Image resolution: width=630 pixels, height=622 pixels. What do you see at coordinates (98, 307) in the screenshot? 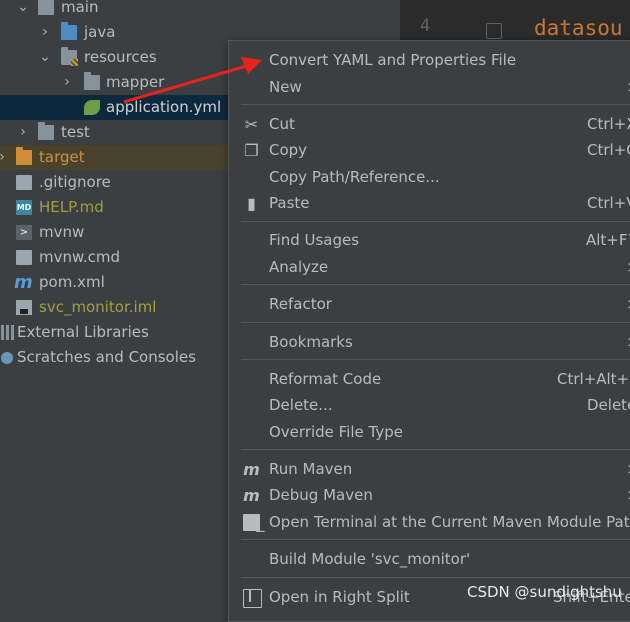
I see `tree-item-label: svc_monitor.iml` at bounding box center [98, 307].